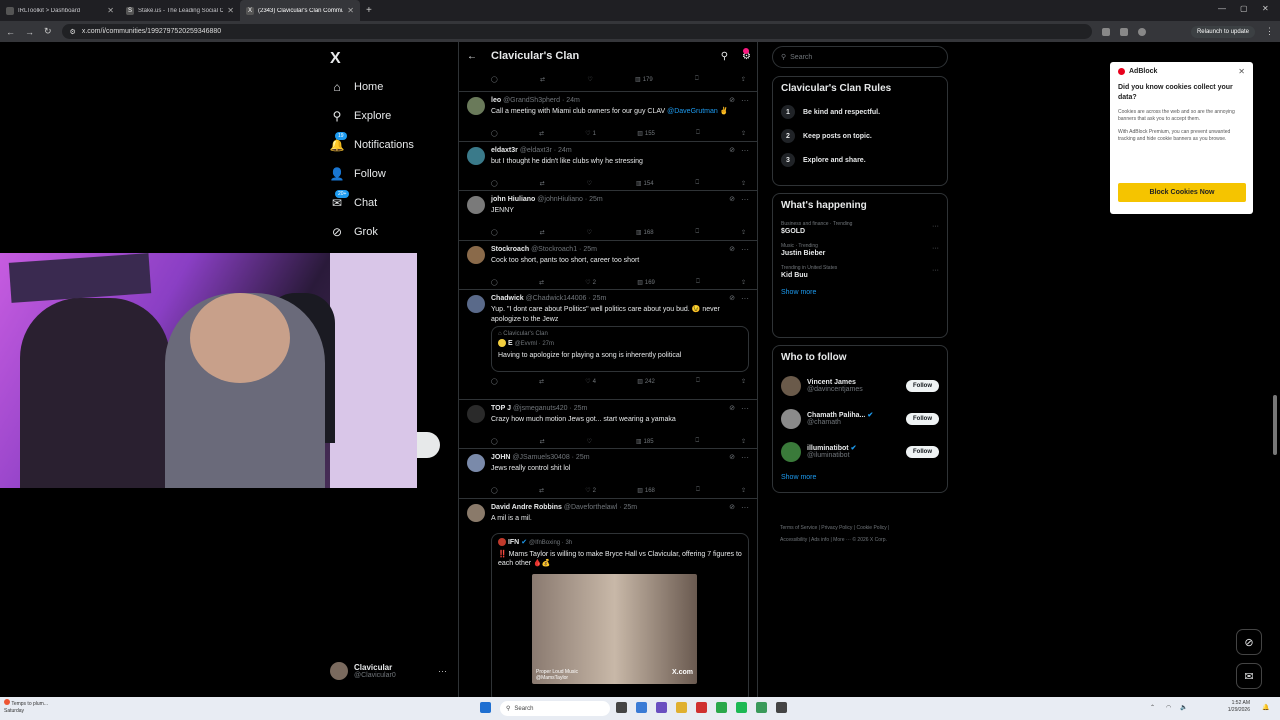  What do you see at coordinates (1141, 31) in the screenshot?
I see `profile-avatar-icon` at bounding box center [1141, 31].